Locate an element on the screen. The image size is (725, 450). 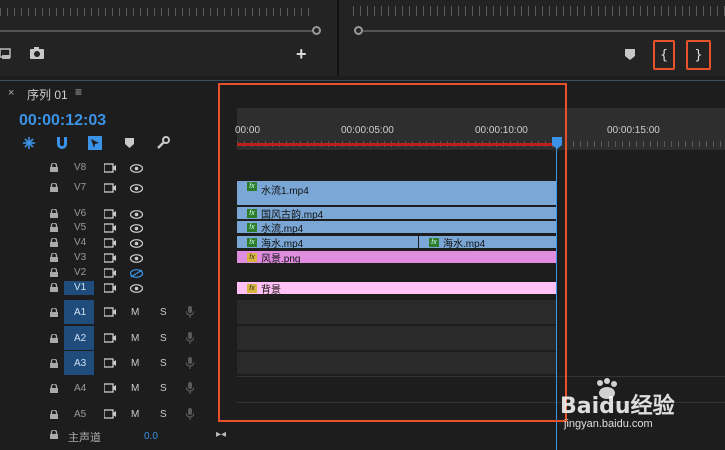
track-name: V5 is located at coordinates (80, 227).